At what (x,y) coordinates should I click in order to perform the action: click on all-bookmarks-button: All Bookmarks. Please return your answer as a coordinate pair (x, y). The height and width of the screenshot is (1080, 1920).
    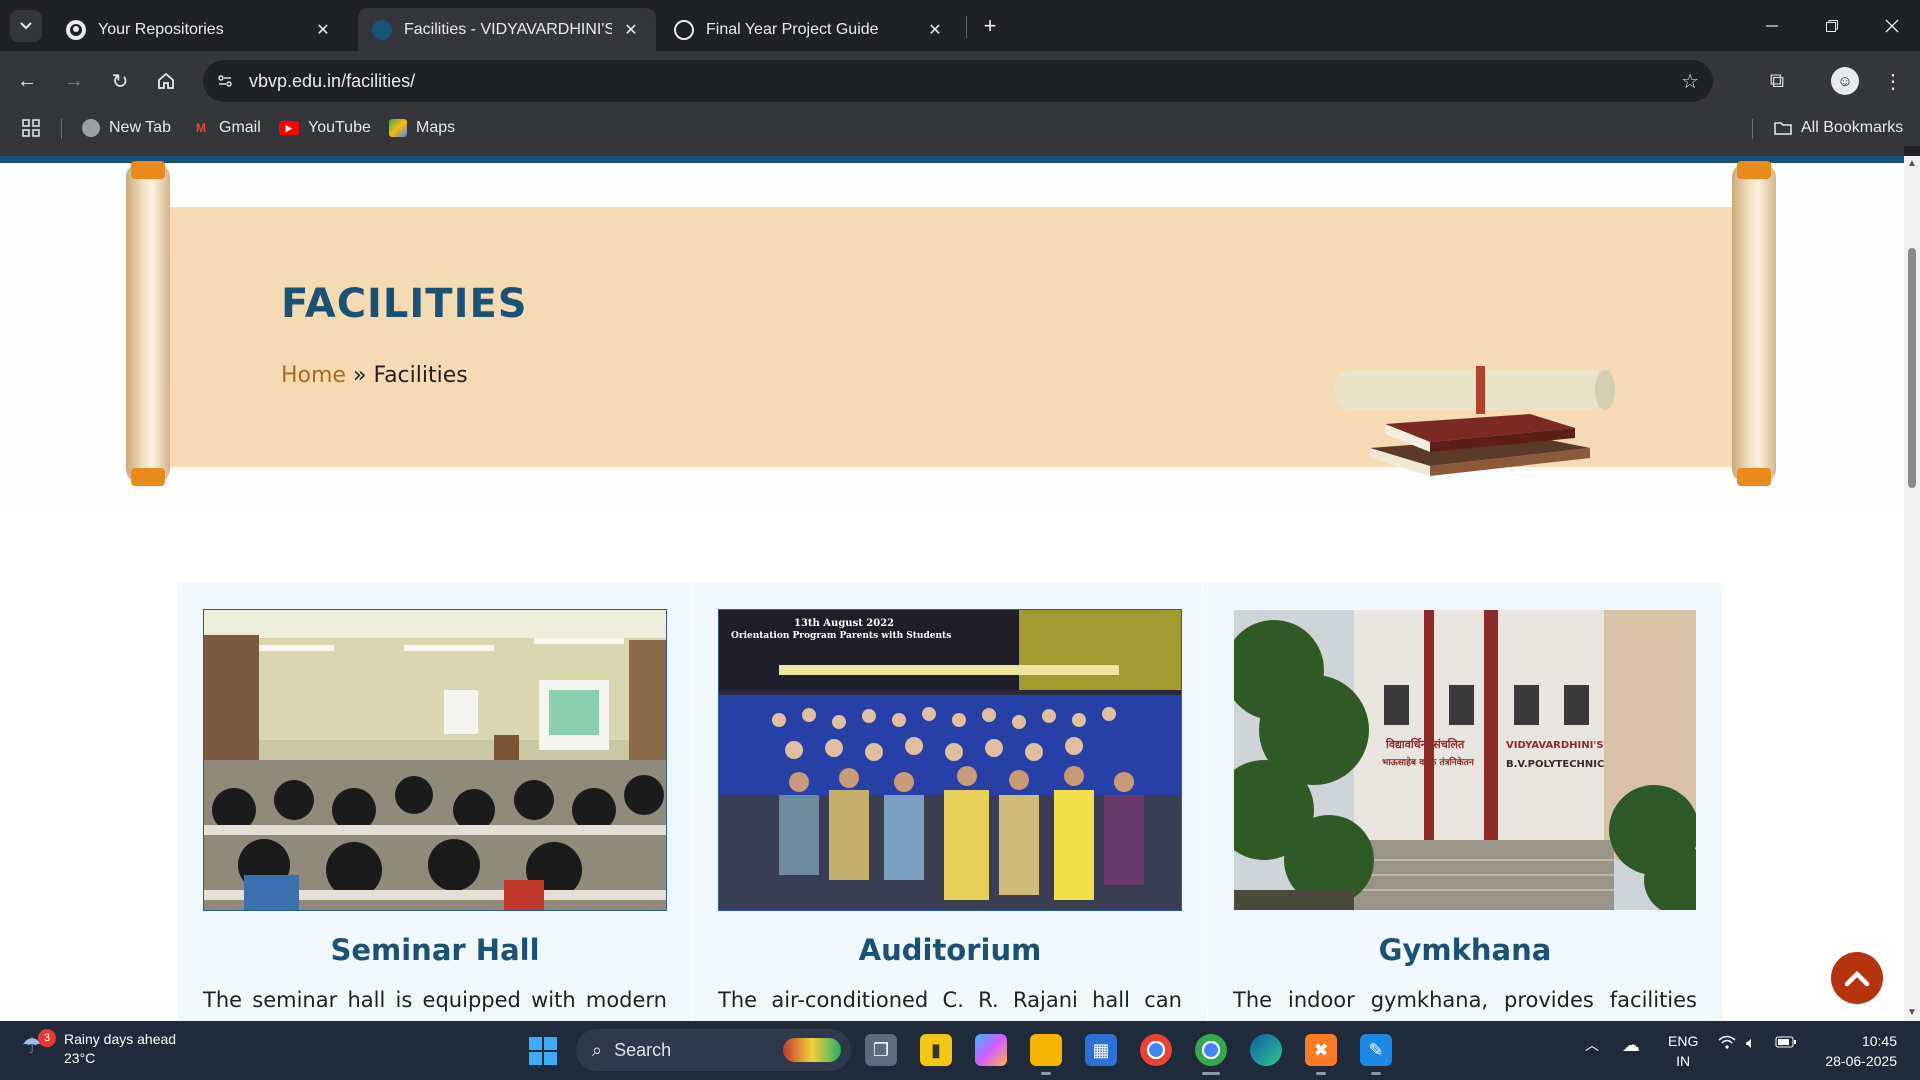
    Looking at the image, I should click on (1838, 128).